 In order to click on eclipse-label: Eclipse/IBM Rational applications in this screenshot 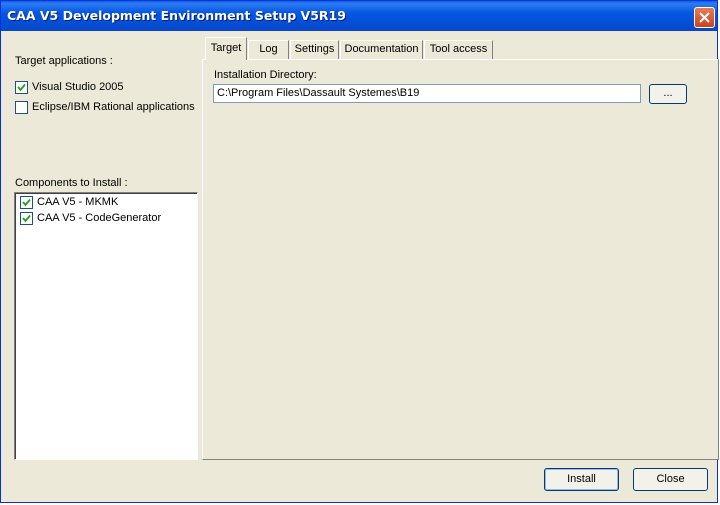, I will do `click(113, 107)`.